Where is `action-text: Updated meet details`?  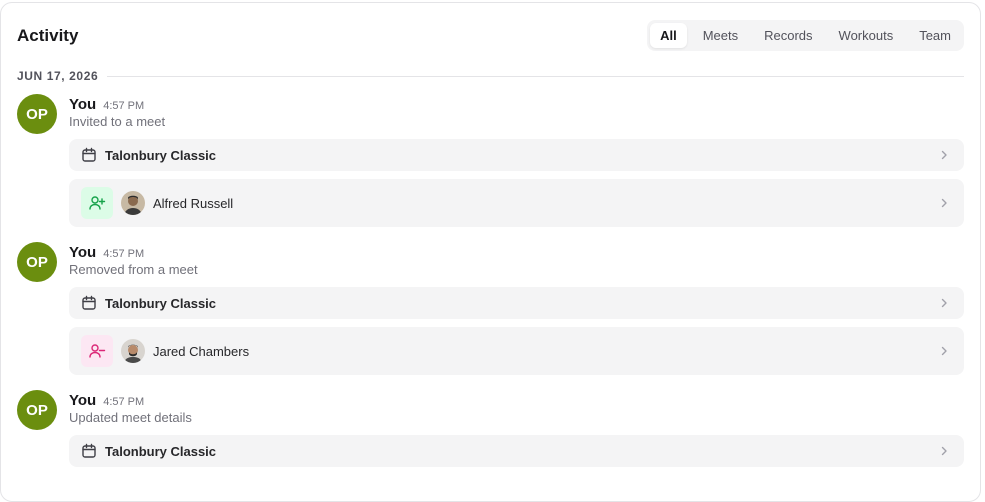 action-text: Updated meet details is located at coordinates (130, 417).